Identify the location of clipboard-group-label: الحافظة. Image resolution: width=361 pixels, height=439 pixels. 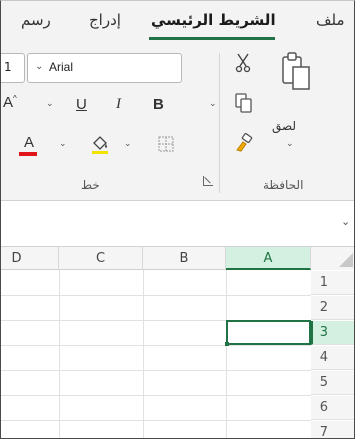
(283, 185).